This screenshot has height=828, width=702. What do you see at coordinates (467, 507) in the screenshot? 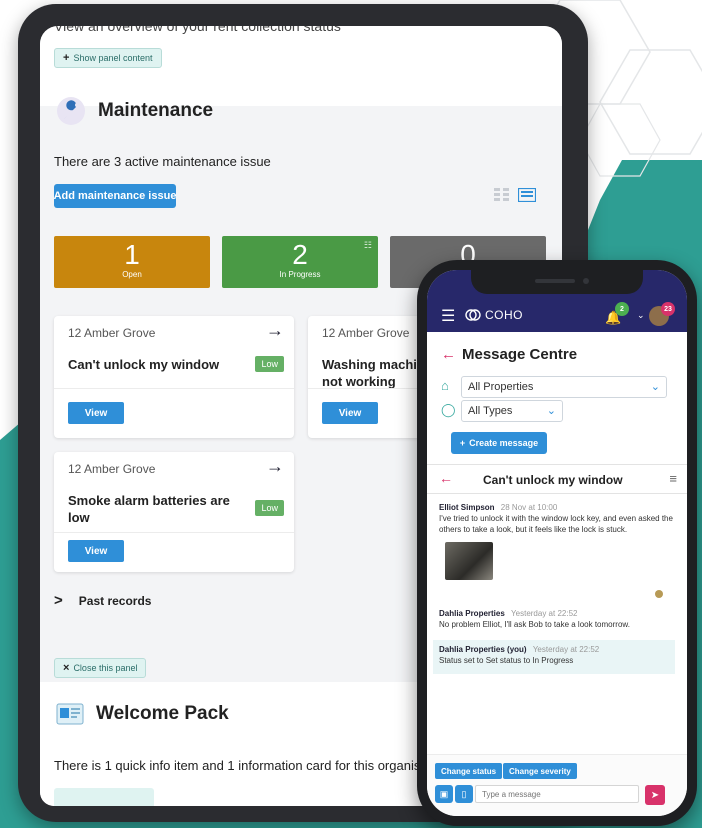
I see `message-author: Elliot Simpson` at bounding box center [467, 507].